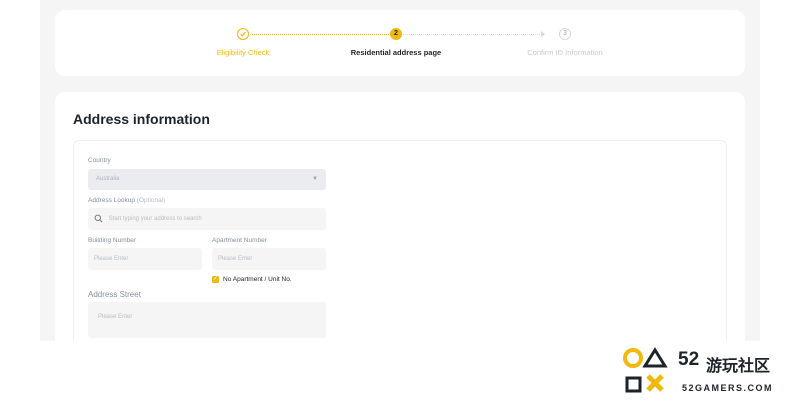 This screenshot has height=406, width=800. I want to click on watermark-chinese-text: 游玩社区, so click(738, 366).